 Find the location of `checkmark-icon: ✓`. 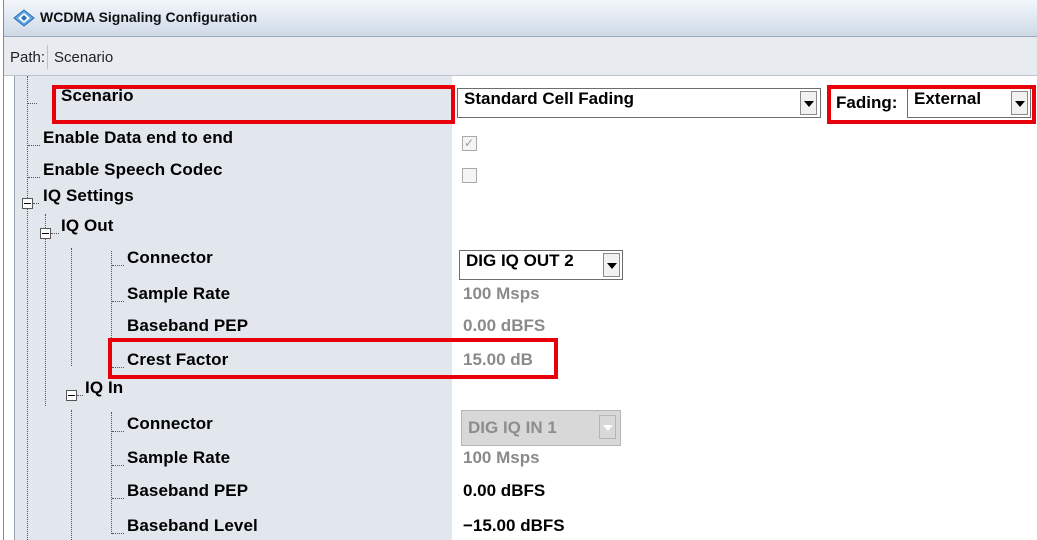

checkmark-icon: ✓ is located at coordinates (469, 143).